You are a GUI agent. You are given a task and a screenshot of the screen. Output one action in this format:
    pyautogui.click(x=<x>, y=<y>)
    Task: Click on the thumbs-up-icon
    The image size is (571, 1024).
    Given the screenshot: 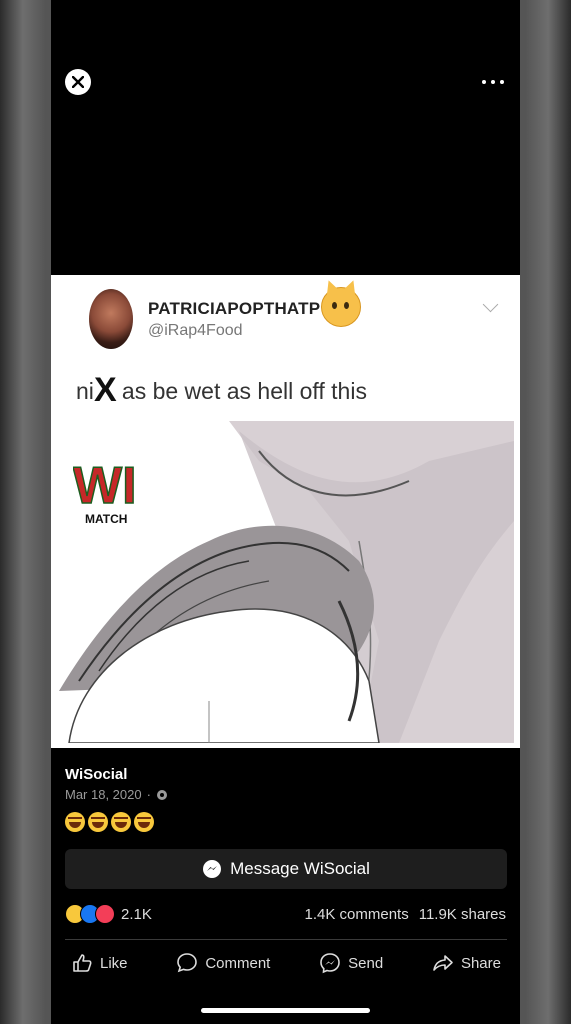 What is the action you would take?
    pyautogui.click(x=82, y=963)
    